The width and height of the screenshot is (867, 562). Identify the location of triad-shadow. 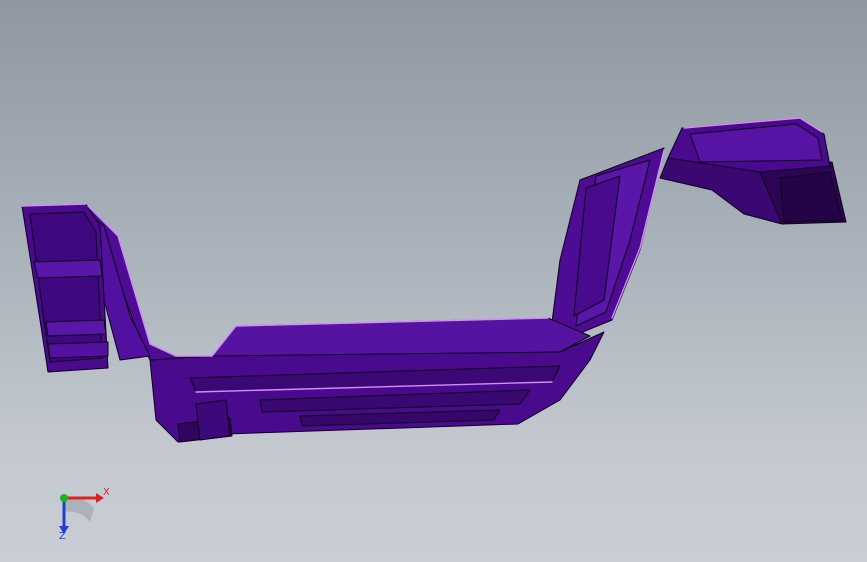
(79, 509).